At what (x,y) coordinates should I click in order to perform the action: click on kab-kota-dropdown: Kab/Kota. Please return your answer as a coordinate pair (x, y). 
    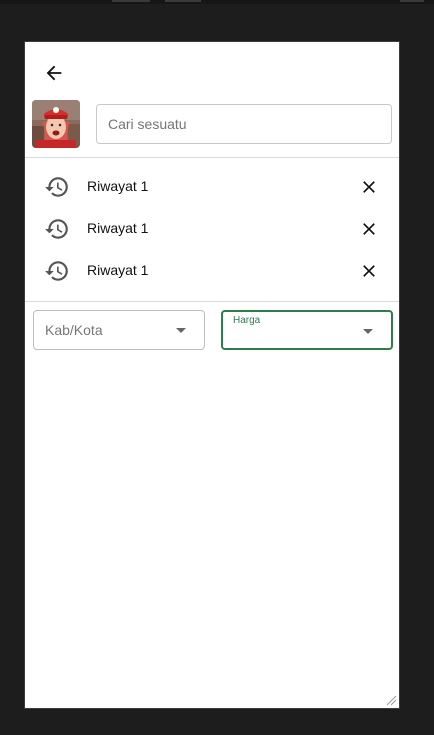
    Looking at the image, I should click on (119, 330).